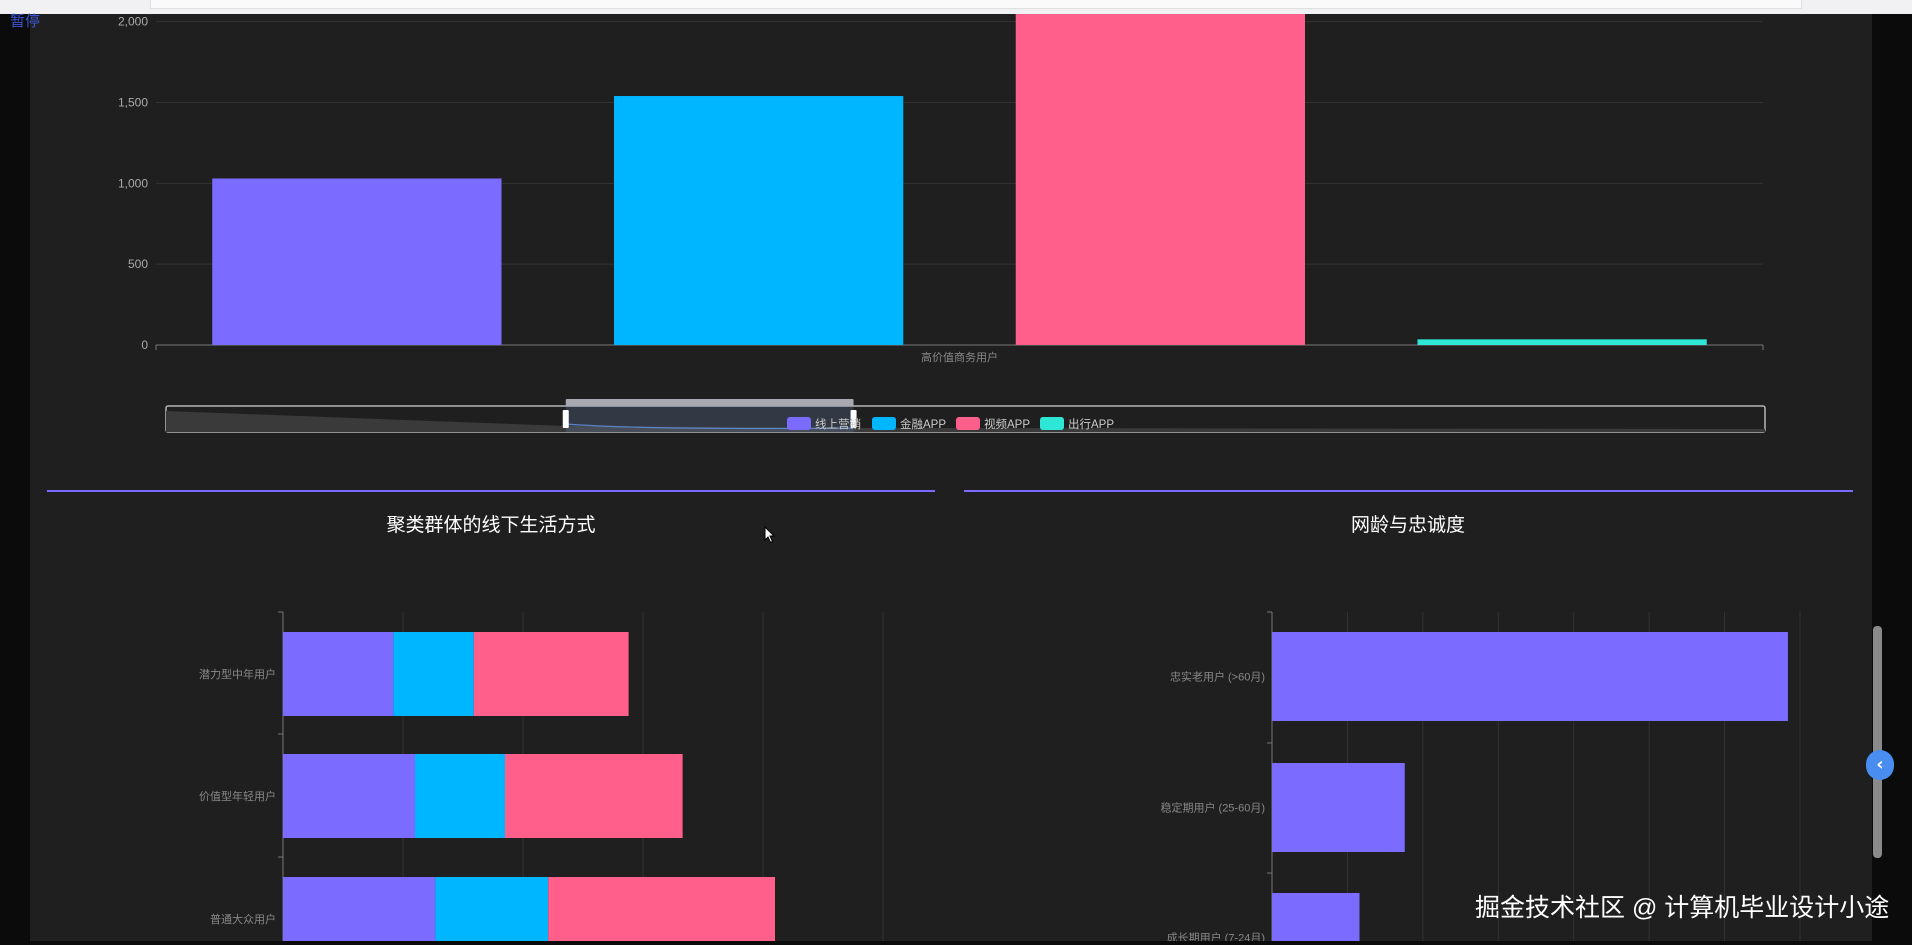 The image size is (1912, 945). What do you see at coordinates (884, 423) in the screenshot?
I see `legend-swatch-金融APP` at bounding box center [884, 423].